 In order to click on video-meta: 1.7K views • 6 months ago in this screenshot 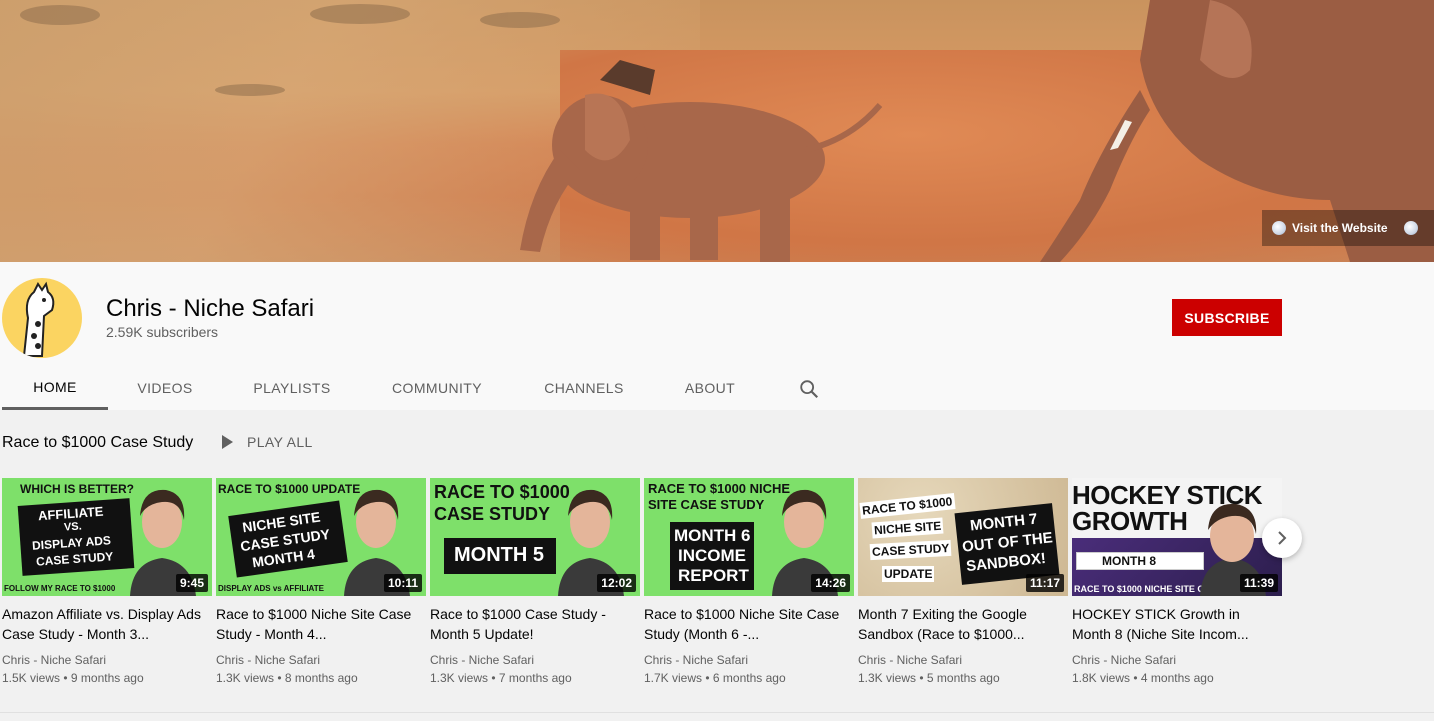, I will do `click(715, 678)`.